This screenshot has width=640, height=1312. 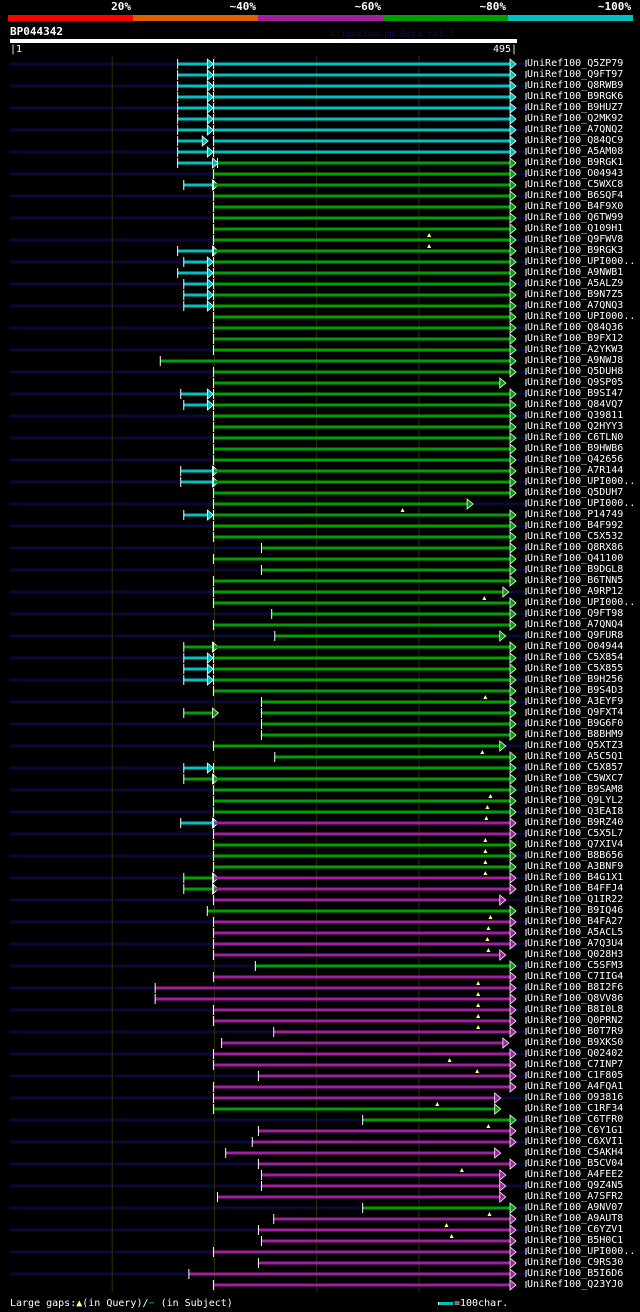 What do you see at coordinates (575, 910) in the screenshot?
I see `hit-label: UniRef100_B9IQ46` at bounding box center [575, 910].